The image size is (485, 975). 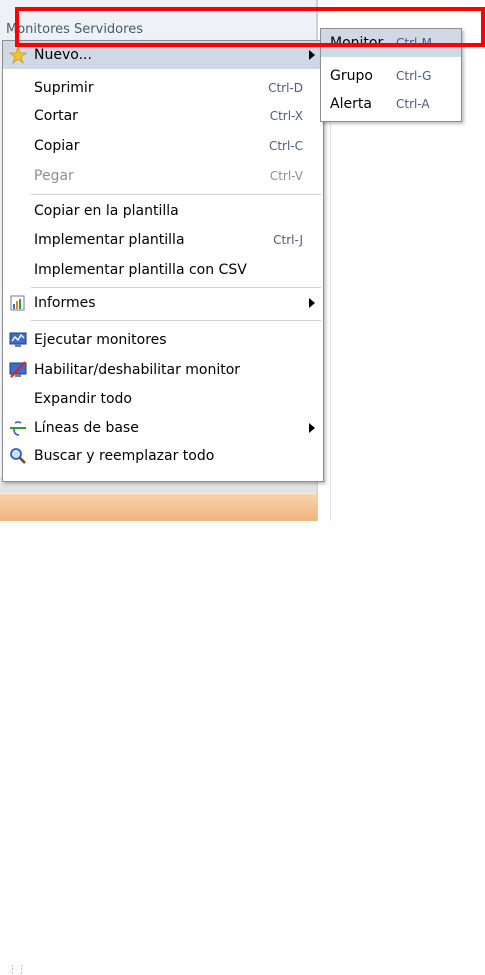 I want to click on menu-item-label: Copiar en la plantilla, so click(x=106, y=211).